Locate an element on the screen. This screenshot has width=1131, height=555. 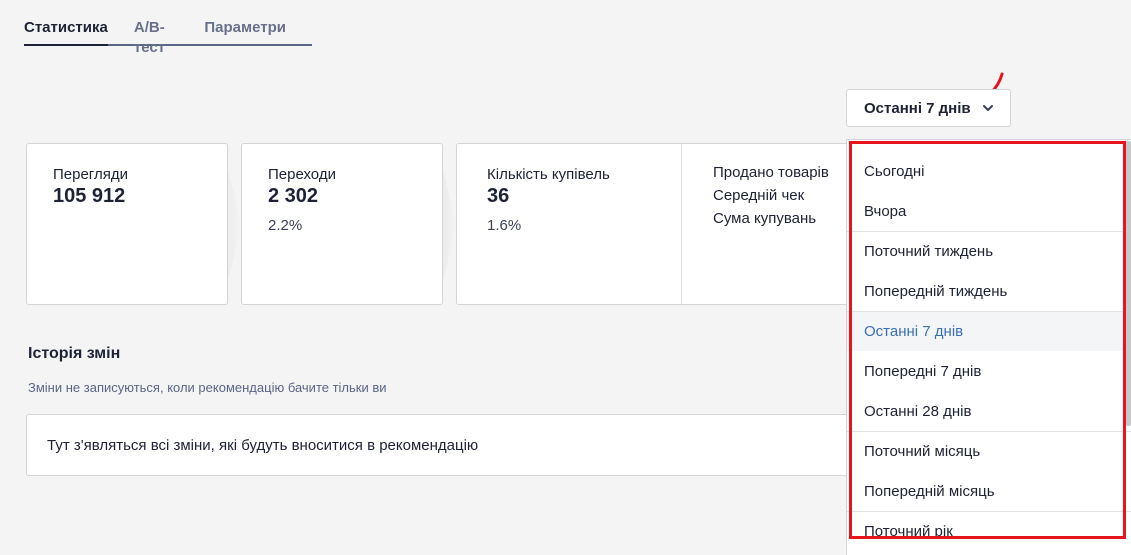
dropdown-option-previous-7-days: Попередні 7 днів is located at coordinates (989, 371).